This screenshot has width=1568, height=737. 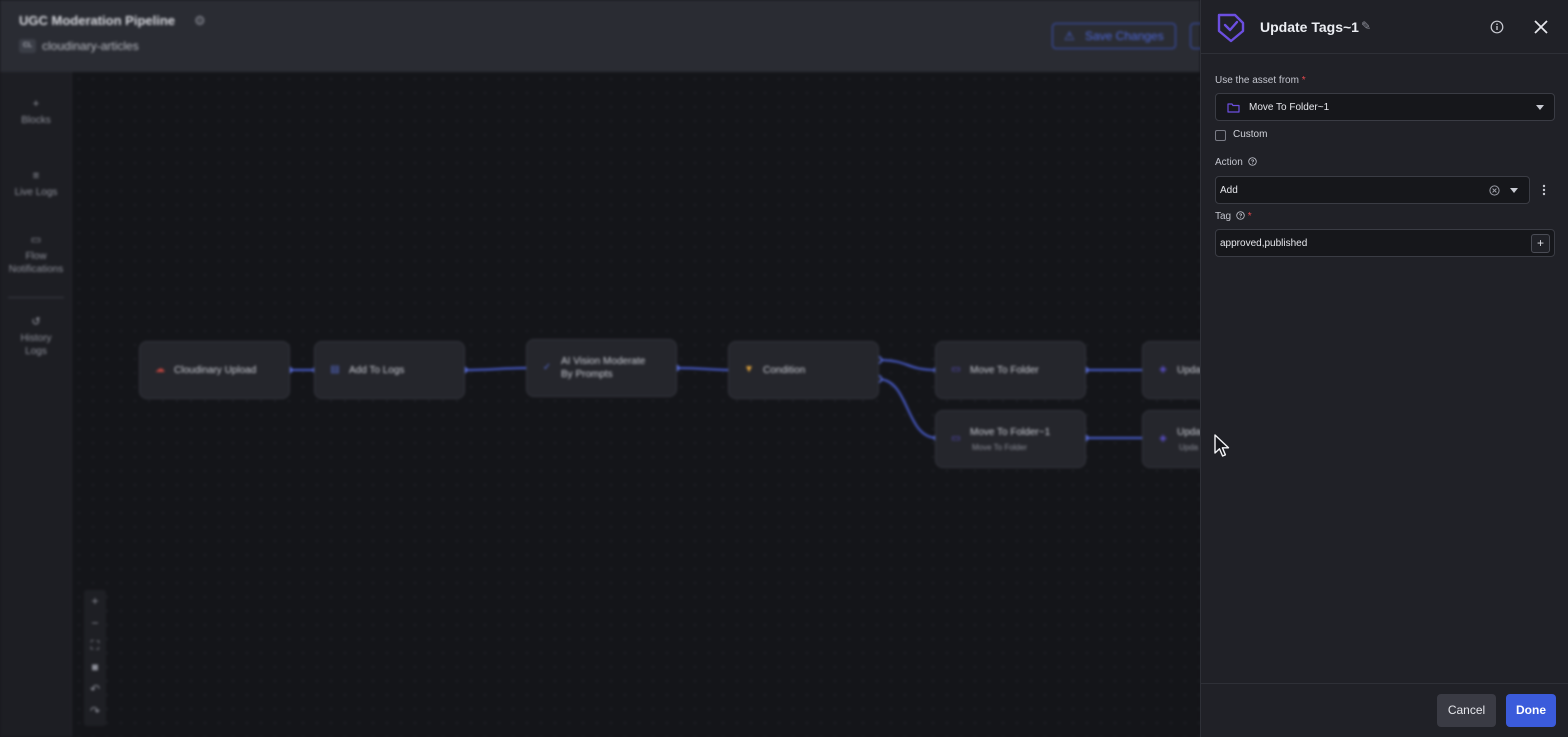 What do you see at coordinates (749, 369) in the screenshot?
I see `filter-icon: ▼` at bounding box center [749, 369].